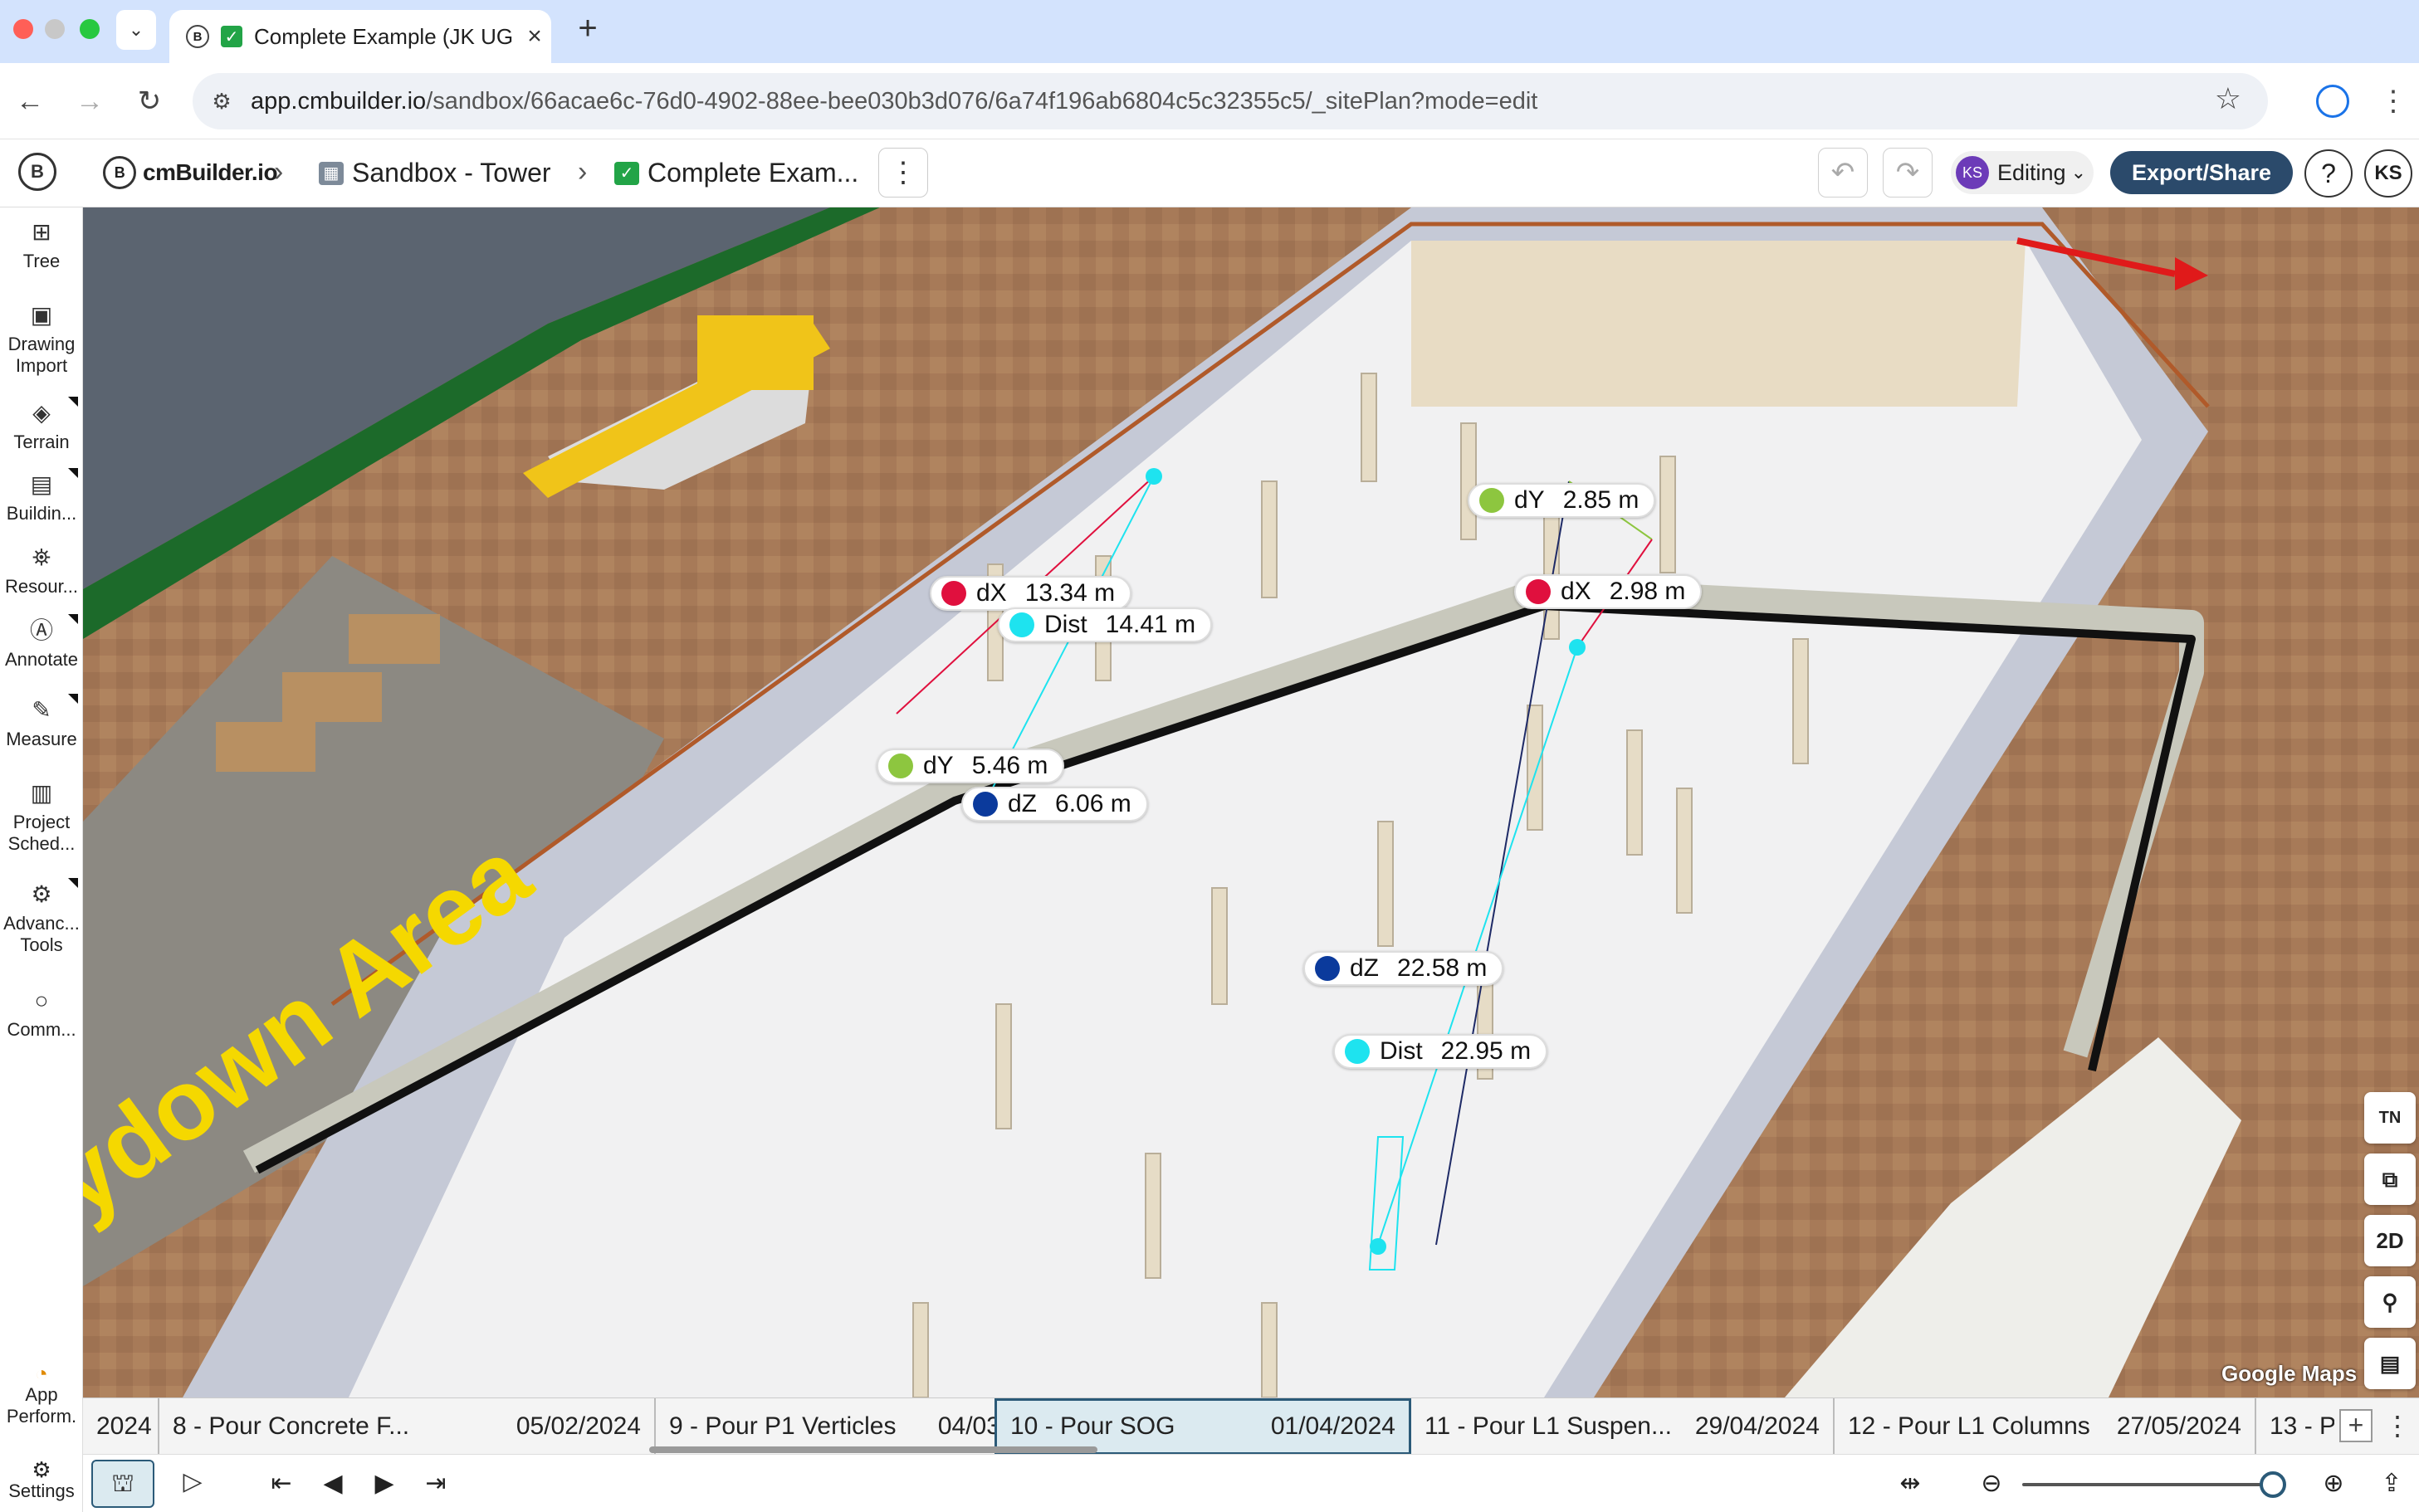 This screenshot has height=1512, width=2419. What do you see at coordinates (119, 172) in the screenshot?
I see `brand-icon: B` at bounding box center [119, 172].